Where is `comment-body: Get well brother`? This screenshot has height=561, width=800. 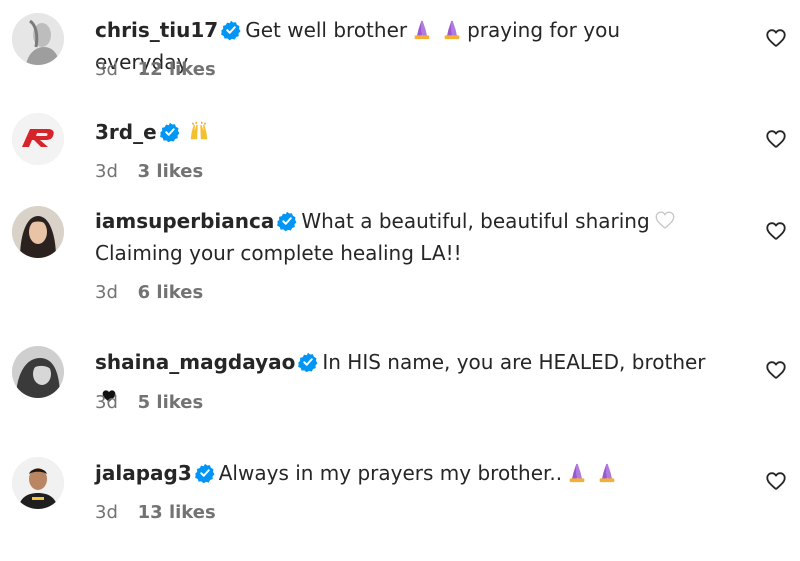 comment-body: Get well brother is located at coordinates (326, 30).